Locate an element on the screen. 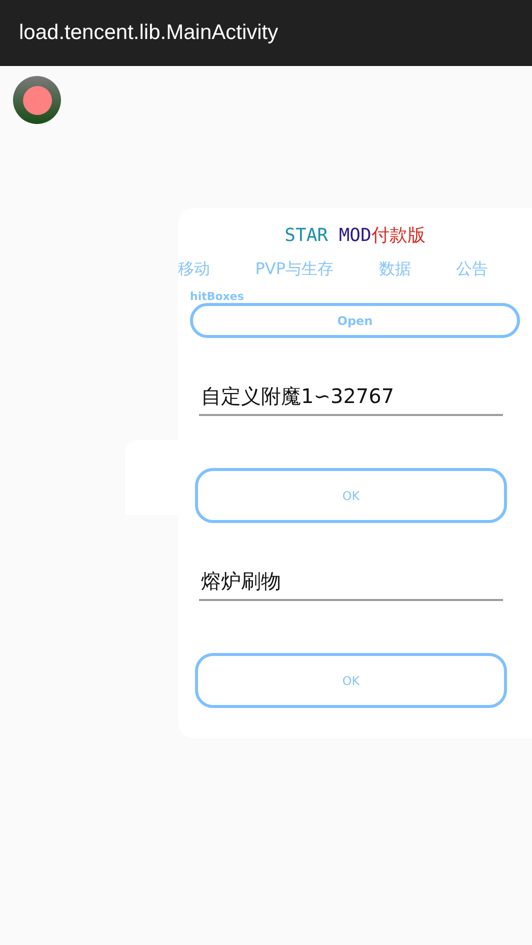 The height and width of the screenshot is (945, 532). open-button: Open is located at coordinates (355, 320).